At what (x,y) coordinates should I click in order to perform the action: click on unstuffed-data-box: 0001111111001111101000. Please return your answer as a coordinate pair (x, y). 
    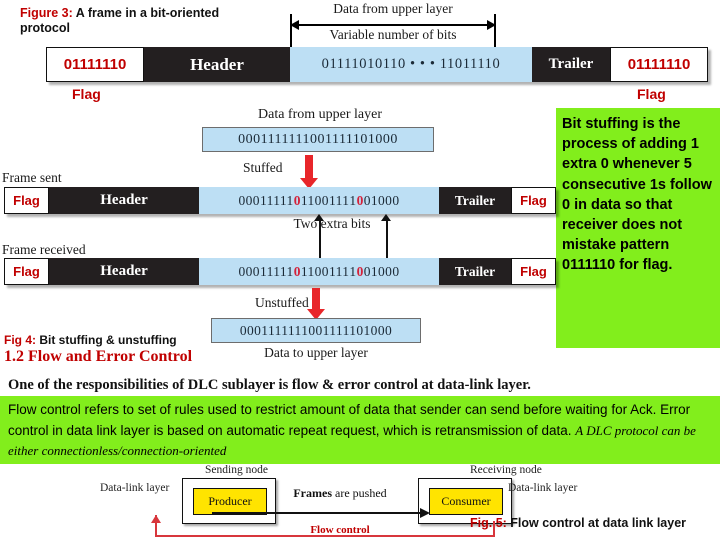
    Looking at the image, I should click on (316, 330).